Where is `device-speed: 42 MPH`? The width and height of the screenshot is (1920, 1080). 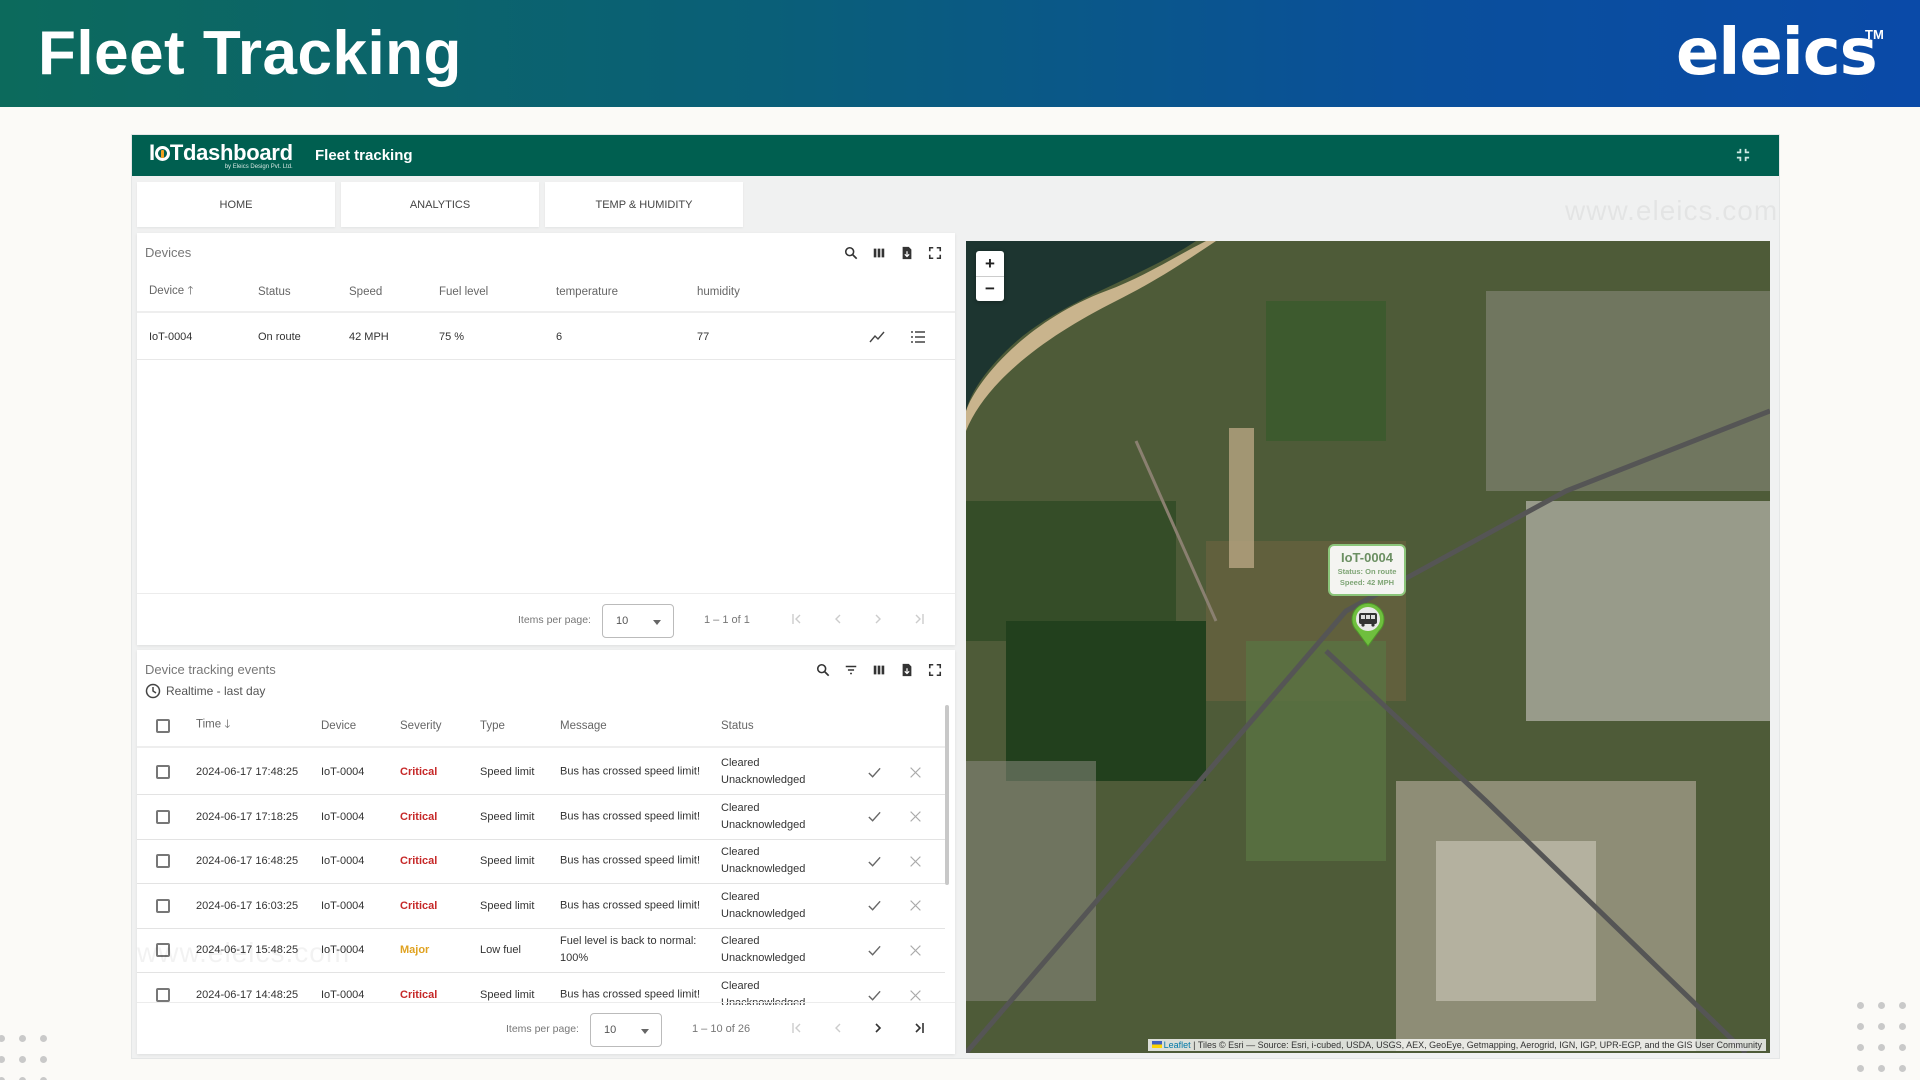 device-speed: 42 MPH is located at coordinates (369, 337).